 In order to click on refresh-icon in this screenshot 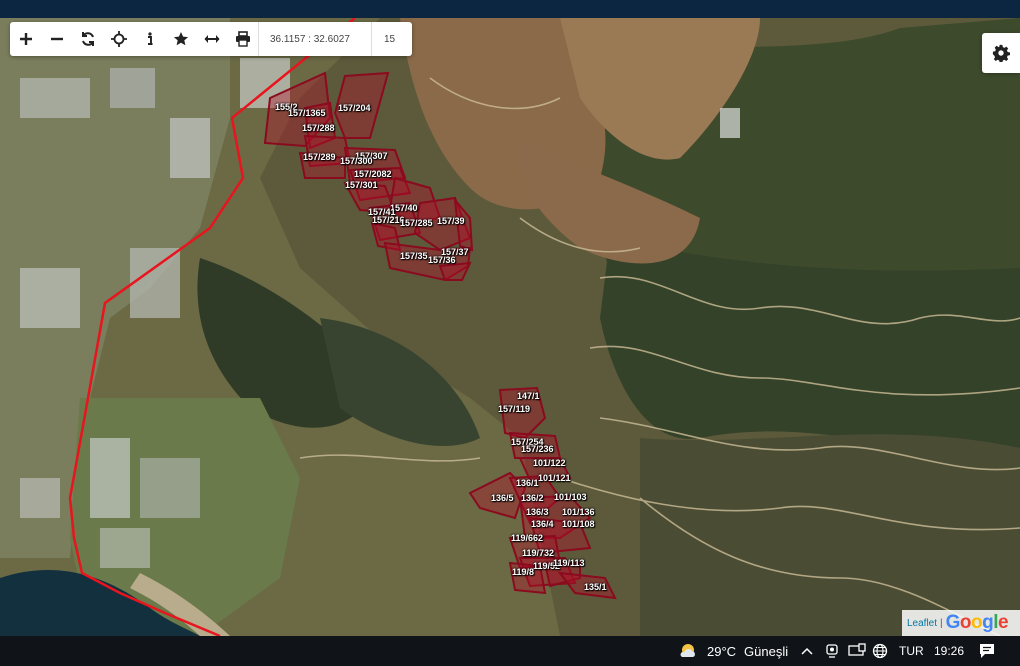, I will do `click(87, 39)`.